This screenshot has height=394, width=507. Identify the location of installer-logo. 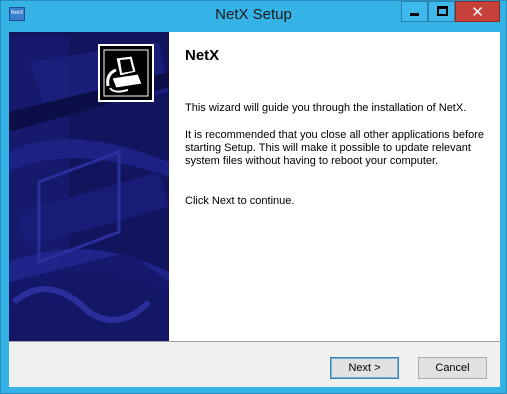
(126, 73).